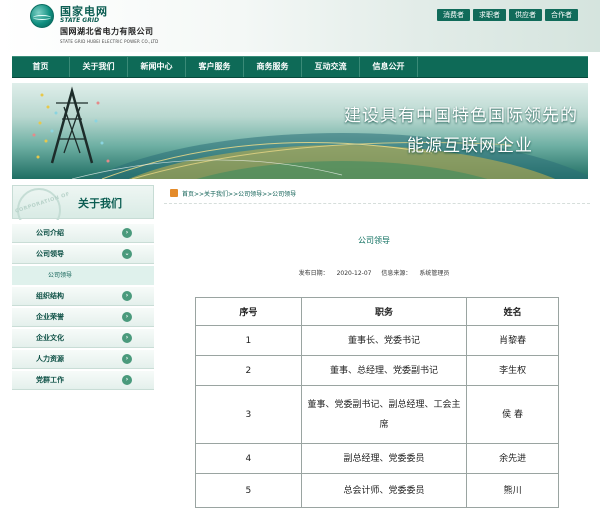 The width and height of the screenshot is (600, 509). Describe the element at coordinates (461, 116) in the screenshot. I see `banner-slogan-line1: 建设具有中国特色国际领先的` at that location.